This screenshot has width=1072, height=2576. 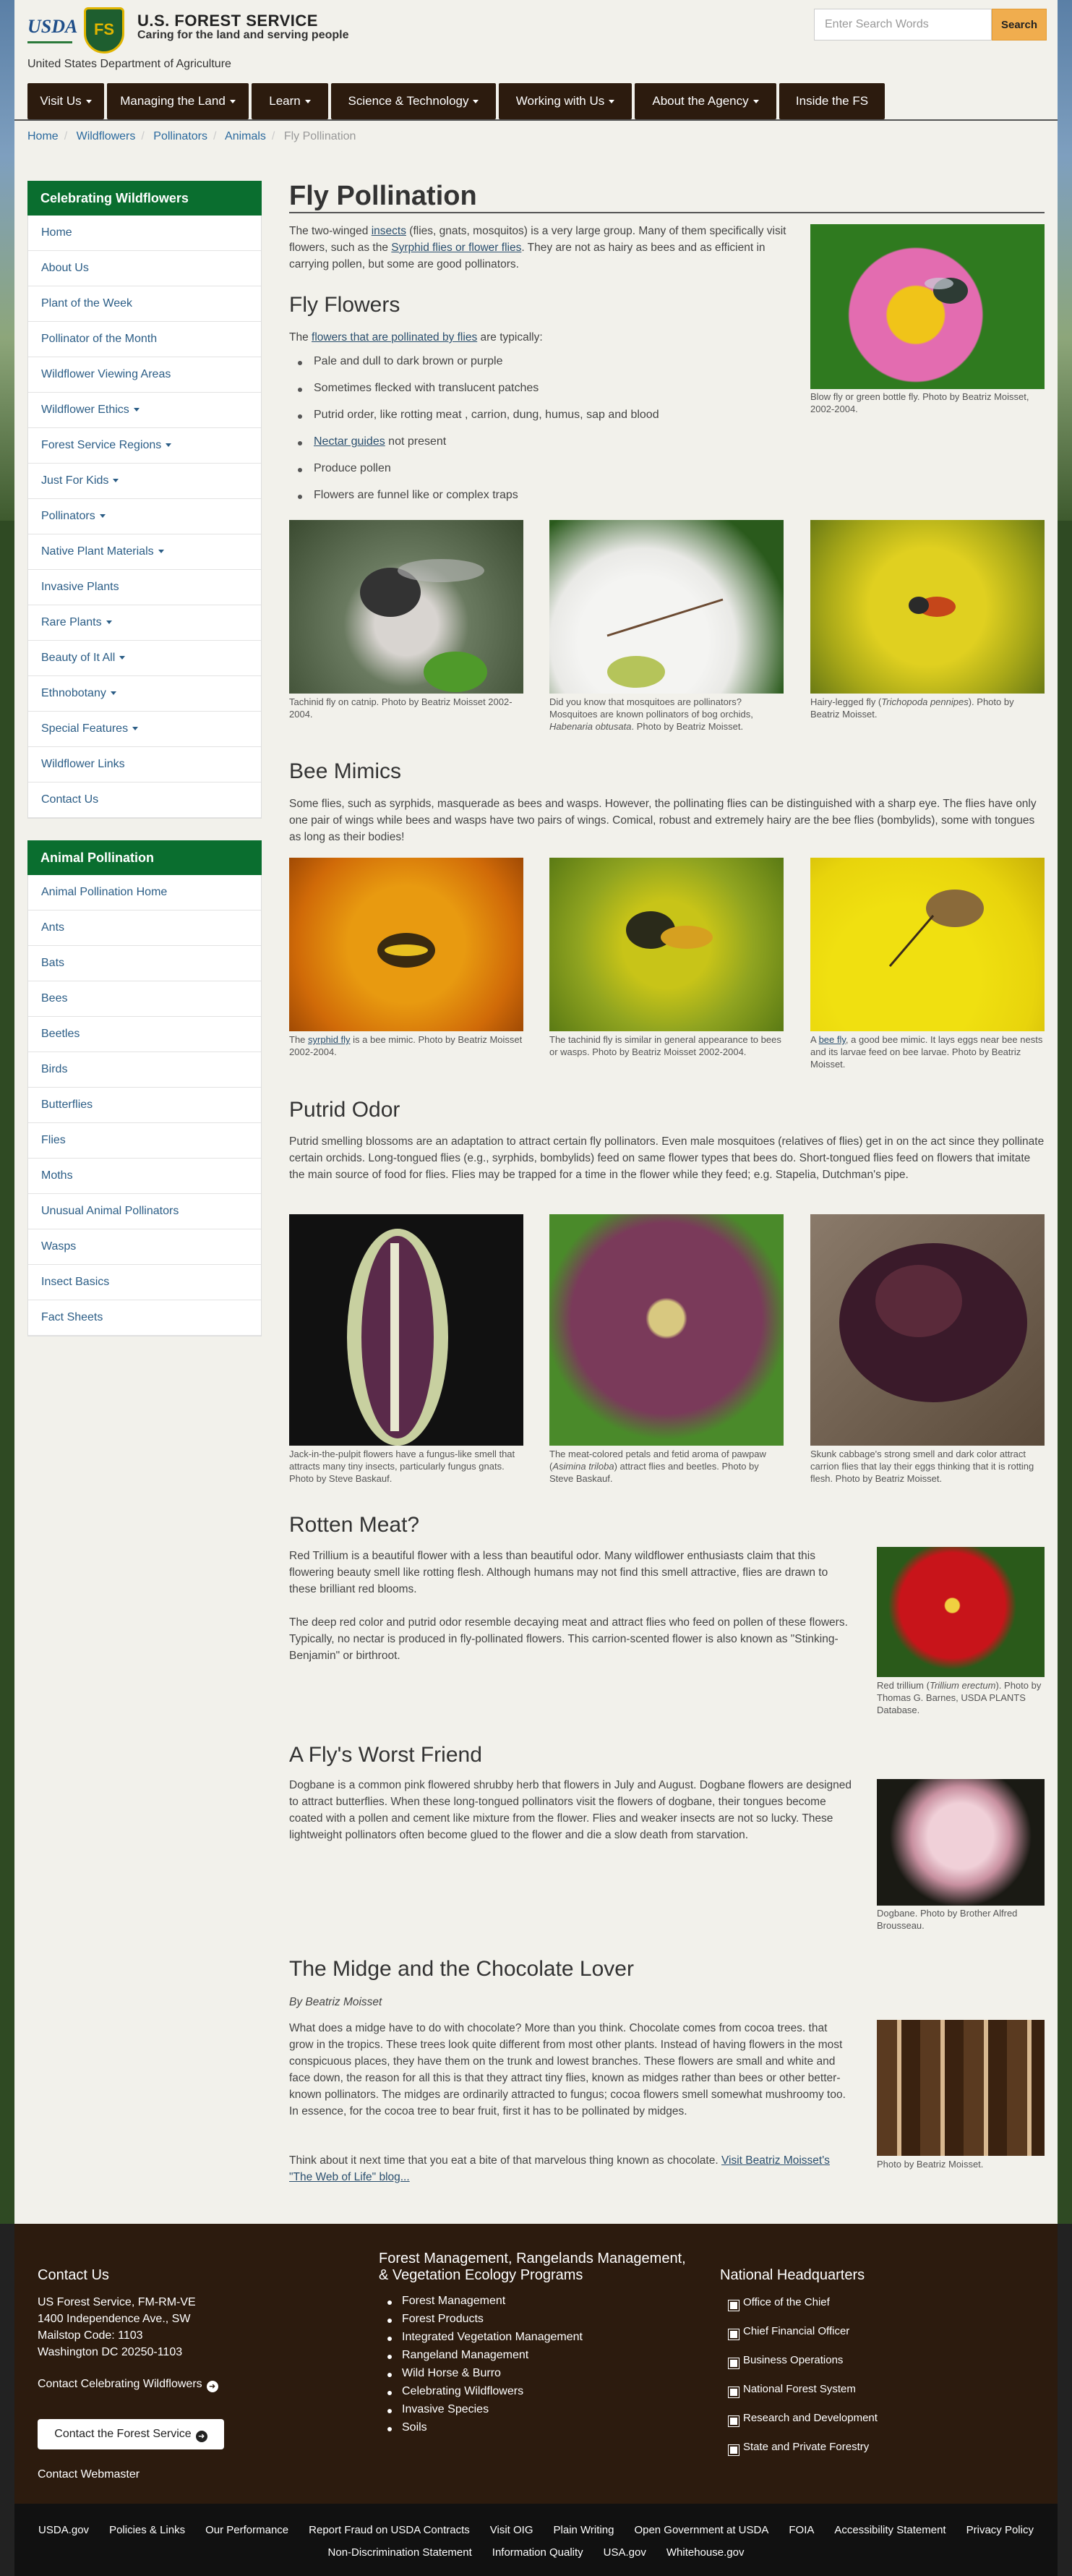 What do you see at coordinates (144, 623) in the screenshot?
I see `sidebar-item-rare-plants: Rare Plants` at bounding box center [144, 623].